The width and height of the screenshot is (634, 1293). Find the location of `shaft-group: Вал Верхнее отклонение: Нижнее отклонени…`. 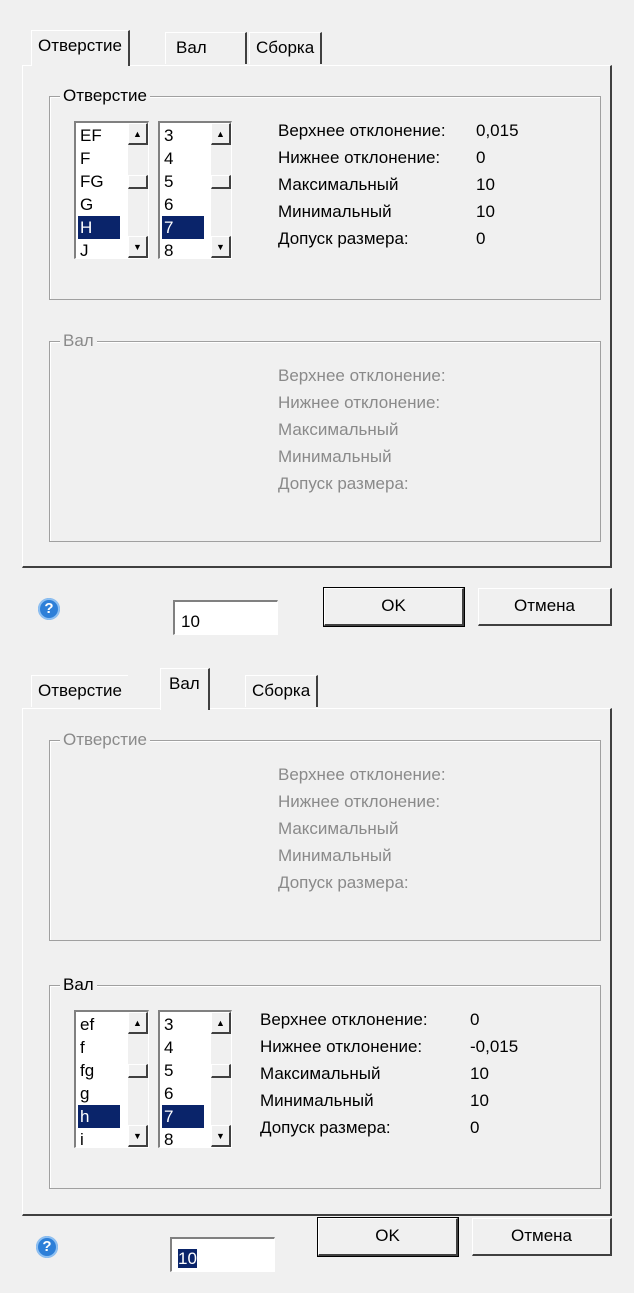

shaft-group: Вал Верхнее отклонение: Нижнее отклонени… is located at coordinates (325, 436).